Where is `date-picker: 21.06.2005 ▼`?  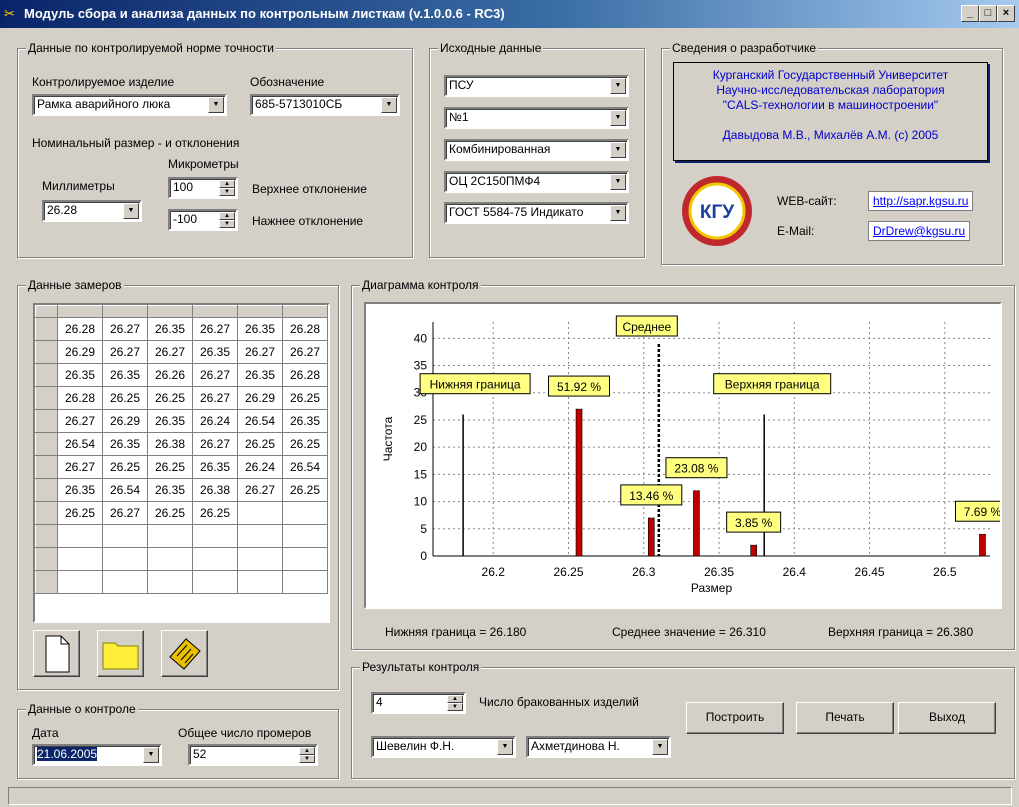
date-picker: 21.06.2005 ▼ is located at coordinates (97, 755).